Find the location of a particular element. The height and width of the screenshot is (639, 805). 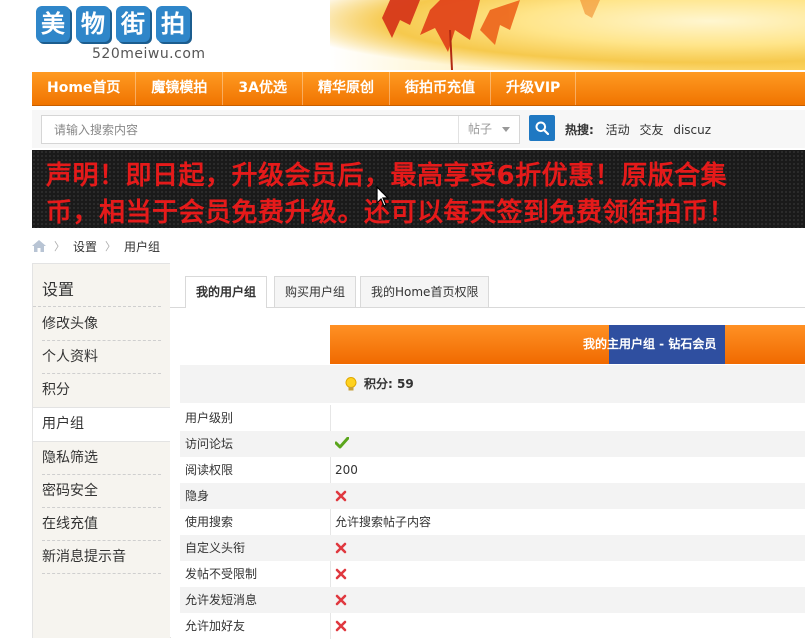

site-header: 美 物 街 拍 520meiwu.com is located at coordinates (402, 35).